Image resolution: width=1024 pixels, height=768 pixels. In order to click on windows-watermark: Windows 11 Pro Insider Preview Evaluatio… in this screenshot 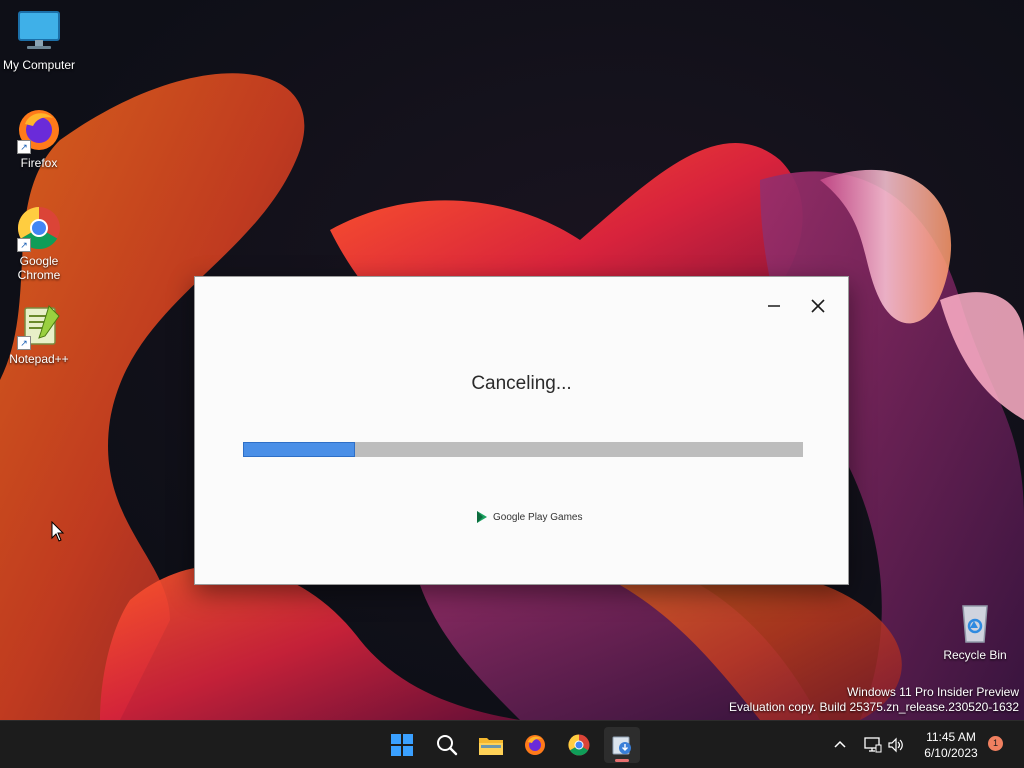, I will do `click(874, 700)`.